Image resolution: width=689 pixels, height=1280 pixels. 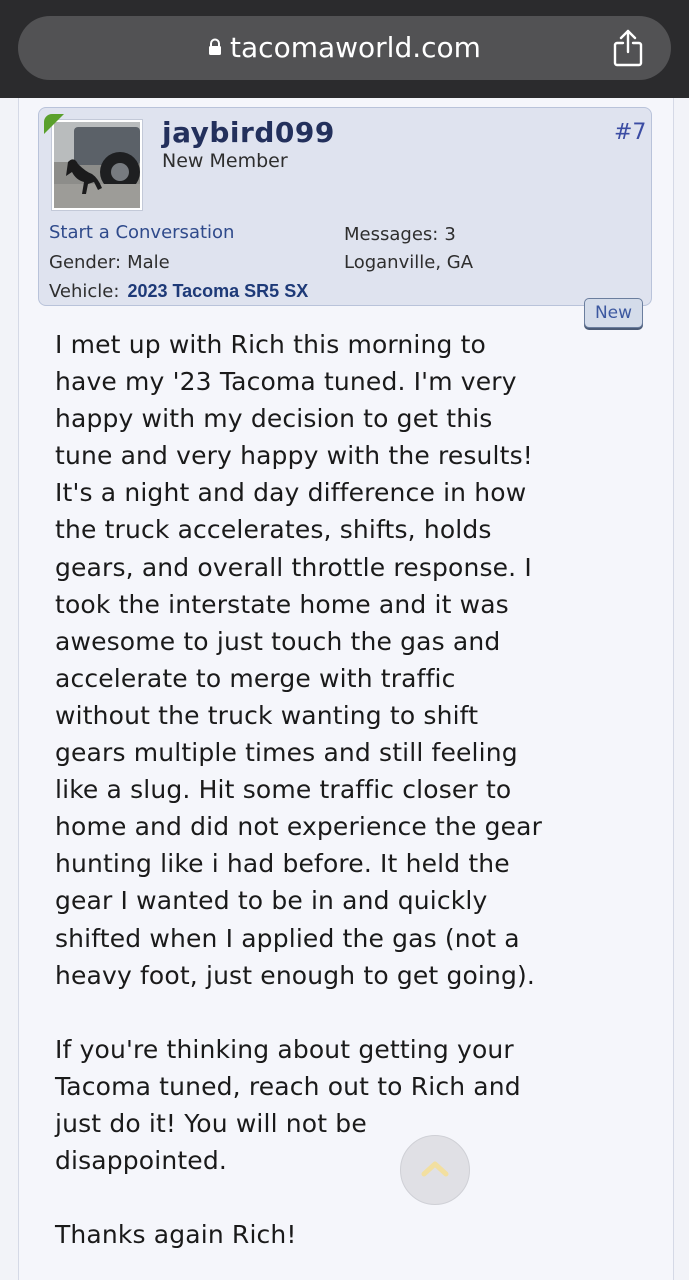 I want to click on messages-value: 3, so click(x=450, y=234).